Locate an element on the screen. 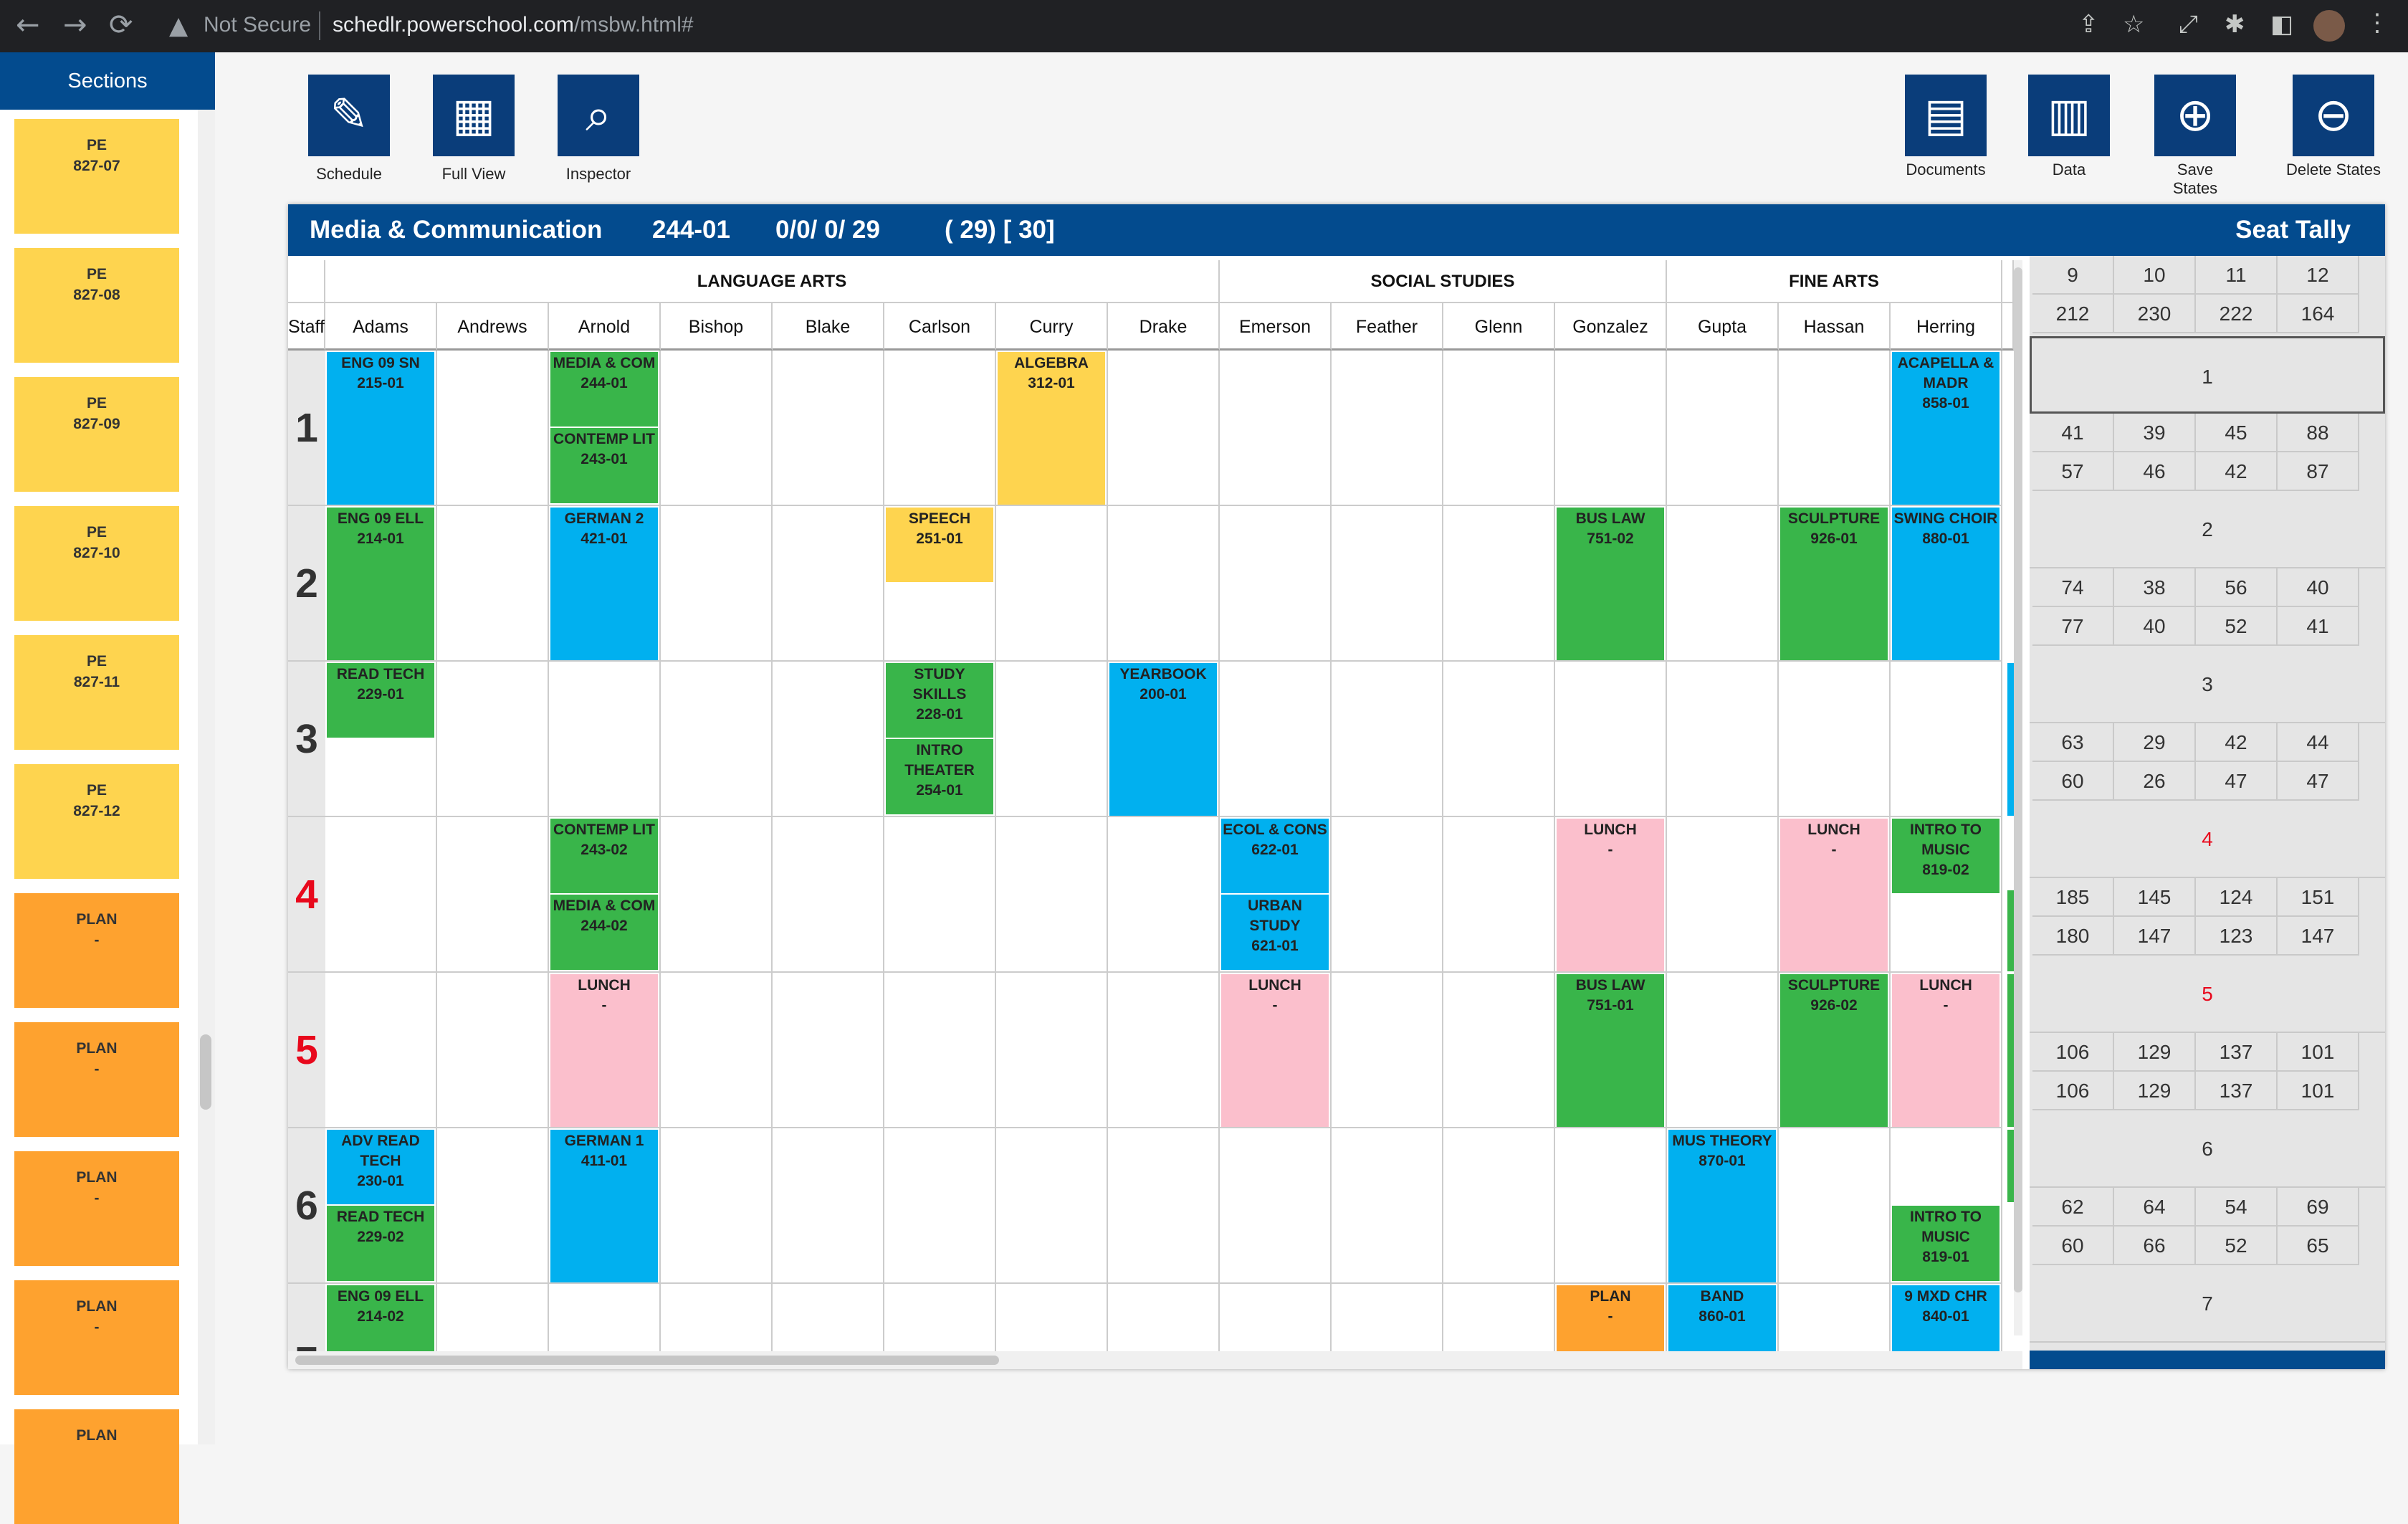 The width and height of the screenshot is (2408, 1524). inspector-tool: ⌕ Inspector is located at coordinates (598, 129).